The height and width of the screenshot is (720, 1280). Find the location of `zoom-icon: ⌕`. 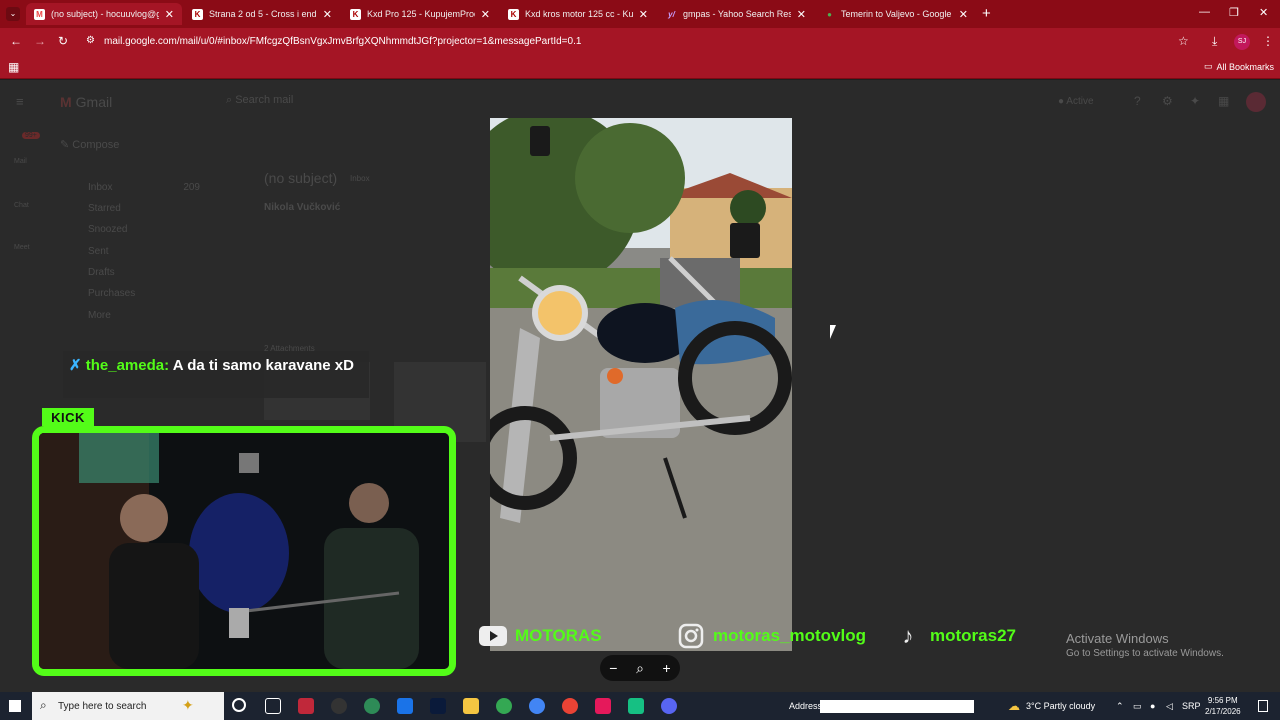

zoom-icon: ⌕ is located at coordinates (640, 668).